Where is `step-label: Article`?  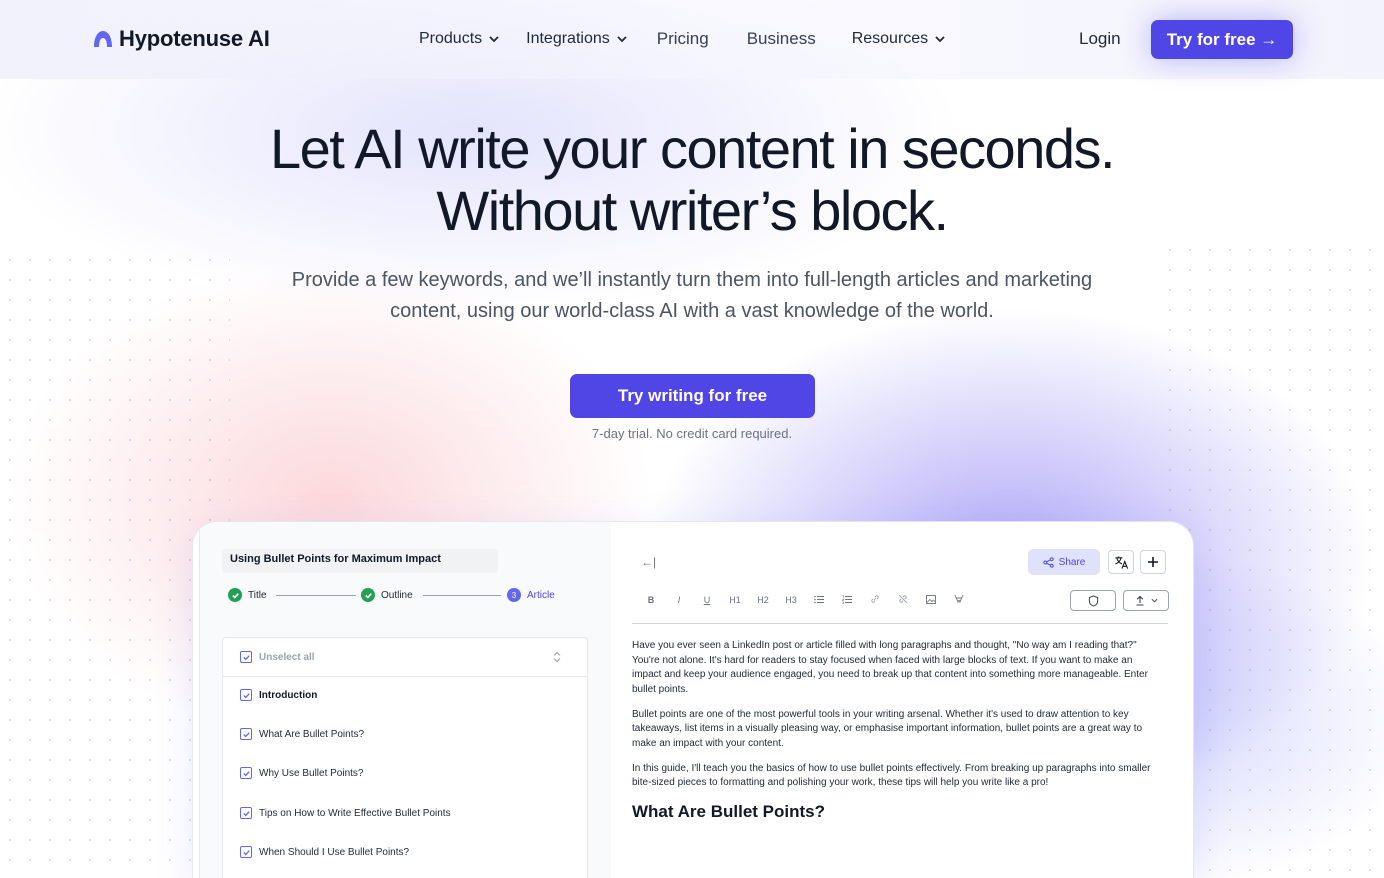
step-label: Article is located at coordinates (541, 595).